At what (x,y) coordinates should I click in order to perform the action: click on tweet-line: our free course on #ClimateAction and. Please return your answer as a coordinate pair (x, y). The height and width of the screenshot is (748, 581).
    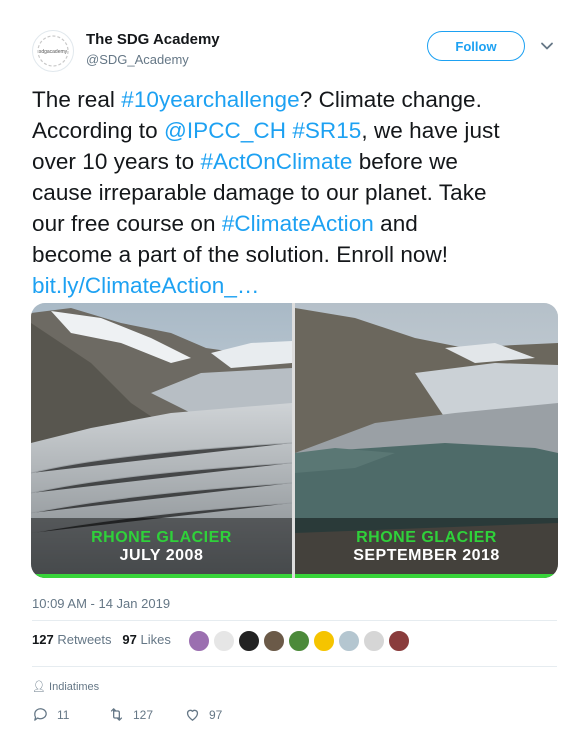
    Looking at the image, I should click on (292, 223).